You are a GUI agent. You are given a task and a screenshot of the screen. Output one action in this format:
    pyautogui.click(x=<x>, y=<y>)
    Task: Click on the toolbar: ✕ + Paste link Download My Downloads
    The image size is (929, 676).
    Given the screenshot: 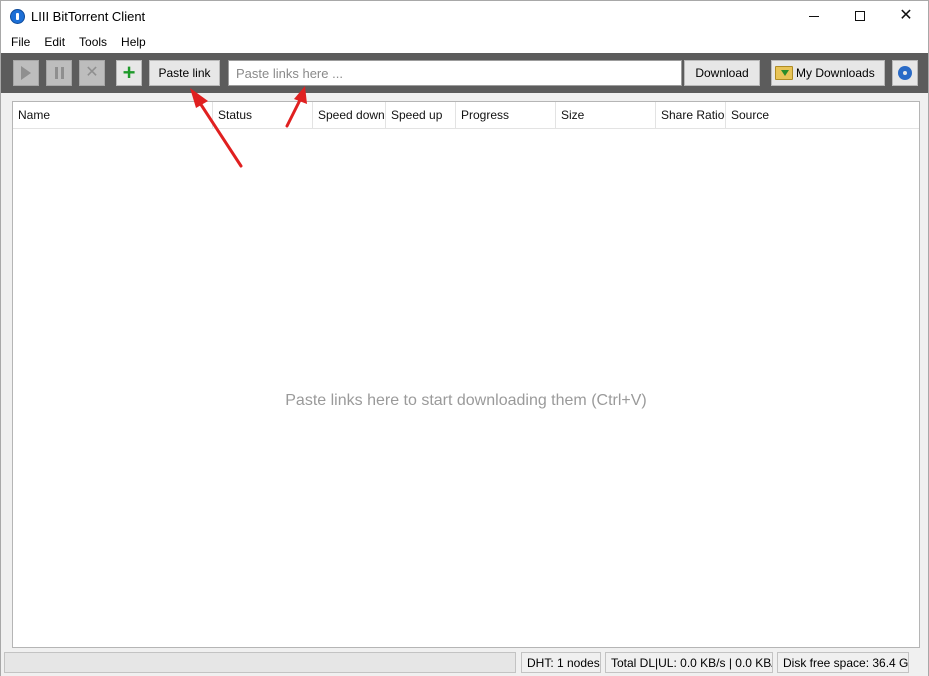 What is the action you would take?
    pyautogui.click(x=464, y=73)
    